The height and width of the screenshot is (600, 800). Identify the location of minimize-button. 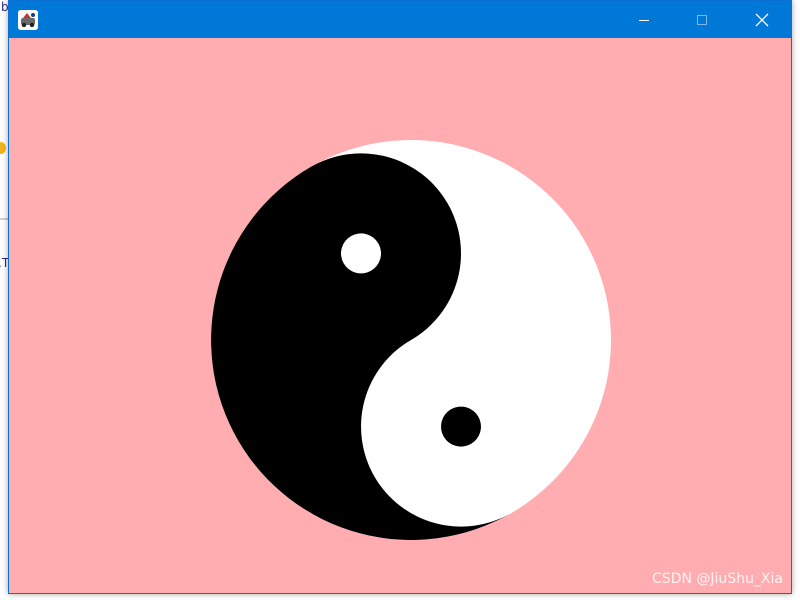
(644, 19).